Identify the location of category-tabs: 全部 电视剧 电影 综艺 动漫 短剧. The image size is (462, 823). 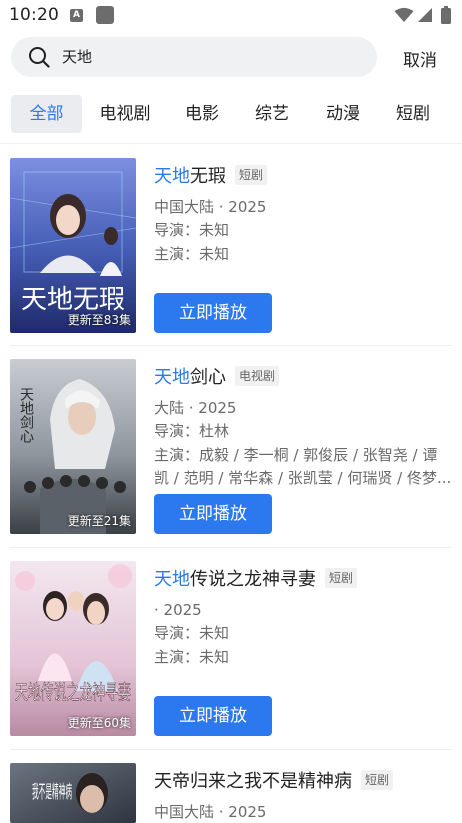
(231, 114).